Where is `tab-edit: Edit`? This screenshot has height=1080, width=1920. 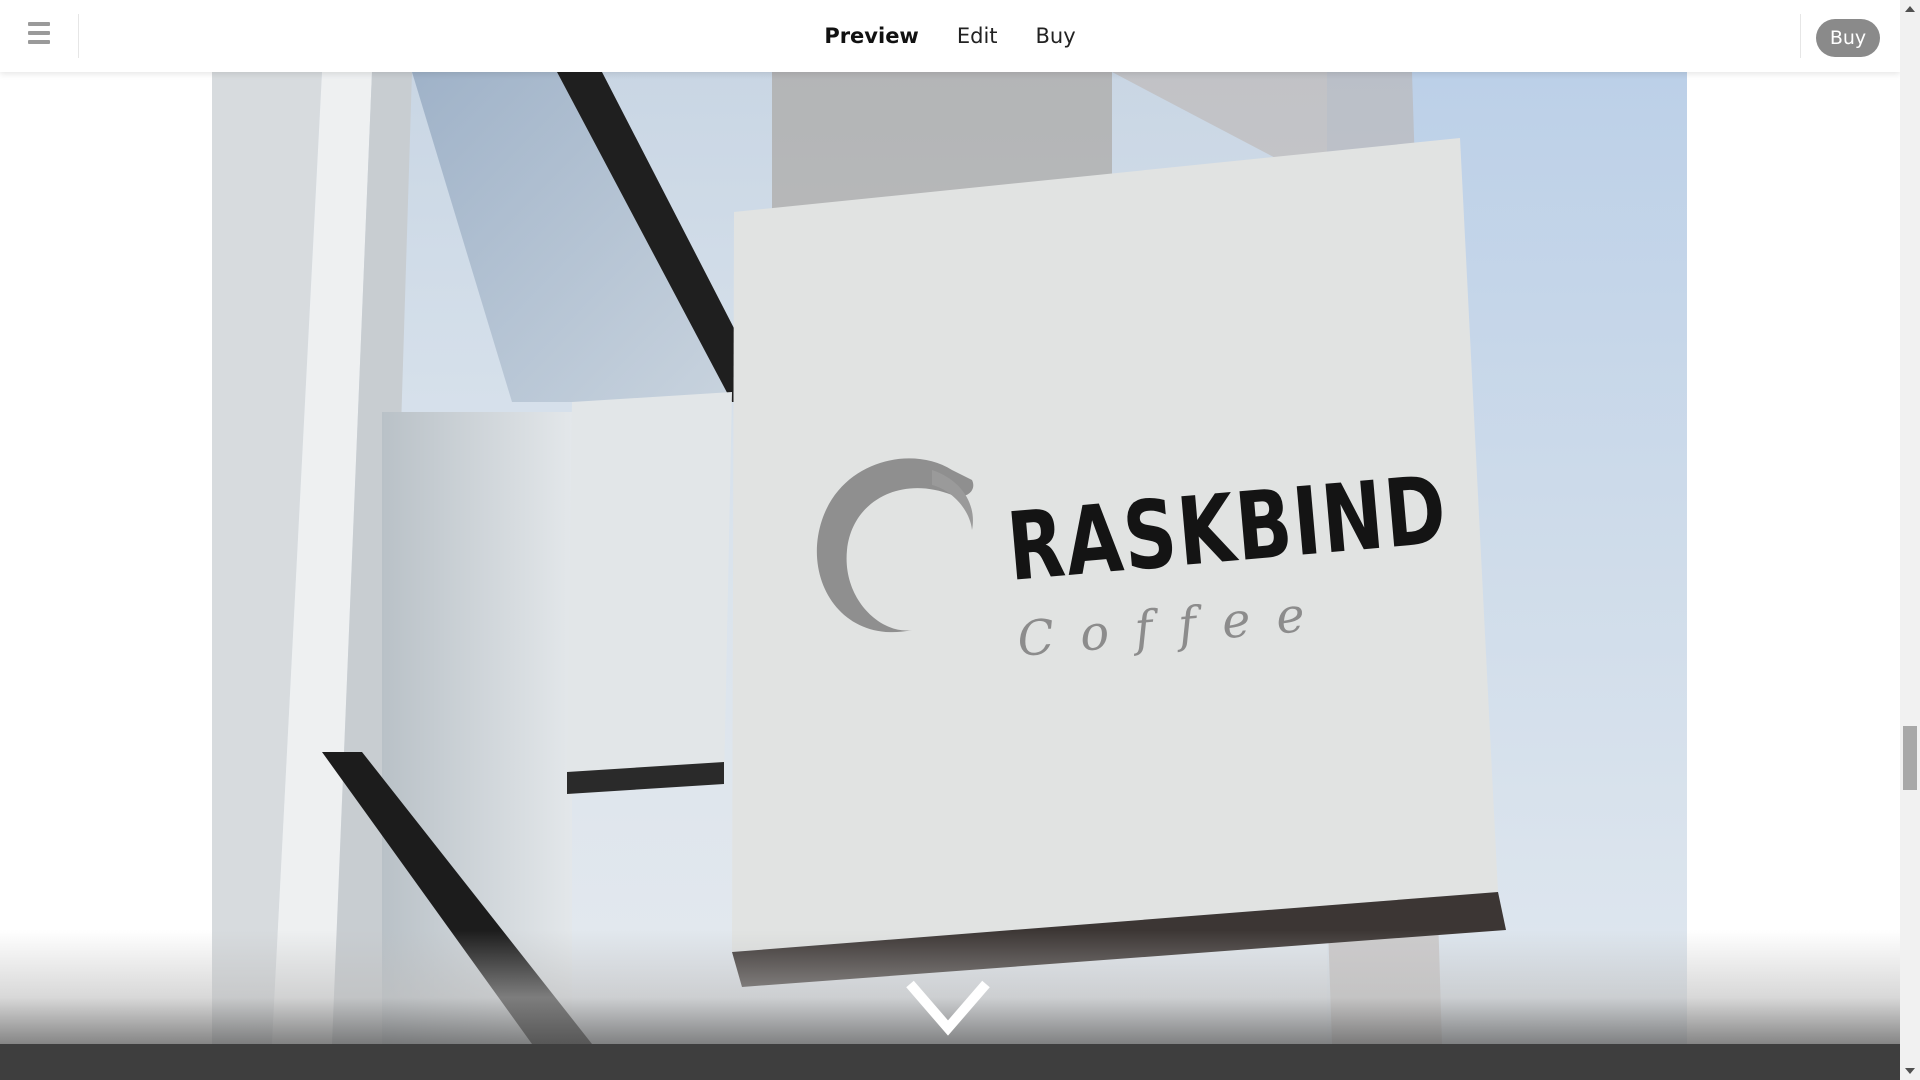 tab-edit: Edit is located at coordinates (977, 36).